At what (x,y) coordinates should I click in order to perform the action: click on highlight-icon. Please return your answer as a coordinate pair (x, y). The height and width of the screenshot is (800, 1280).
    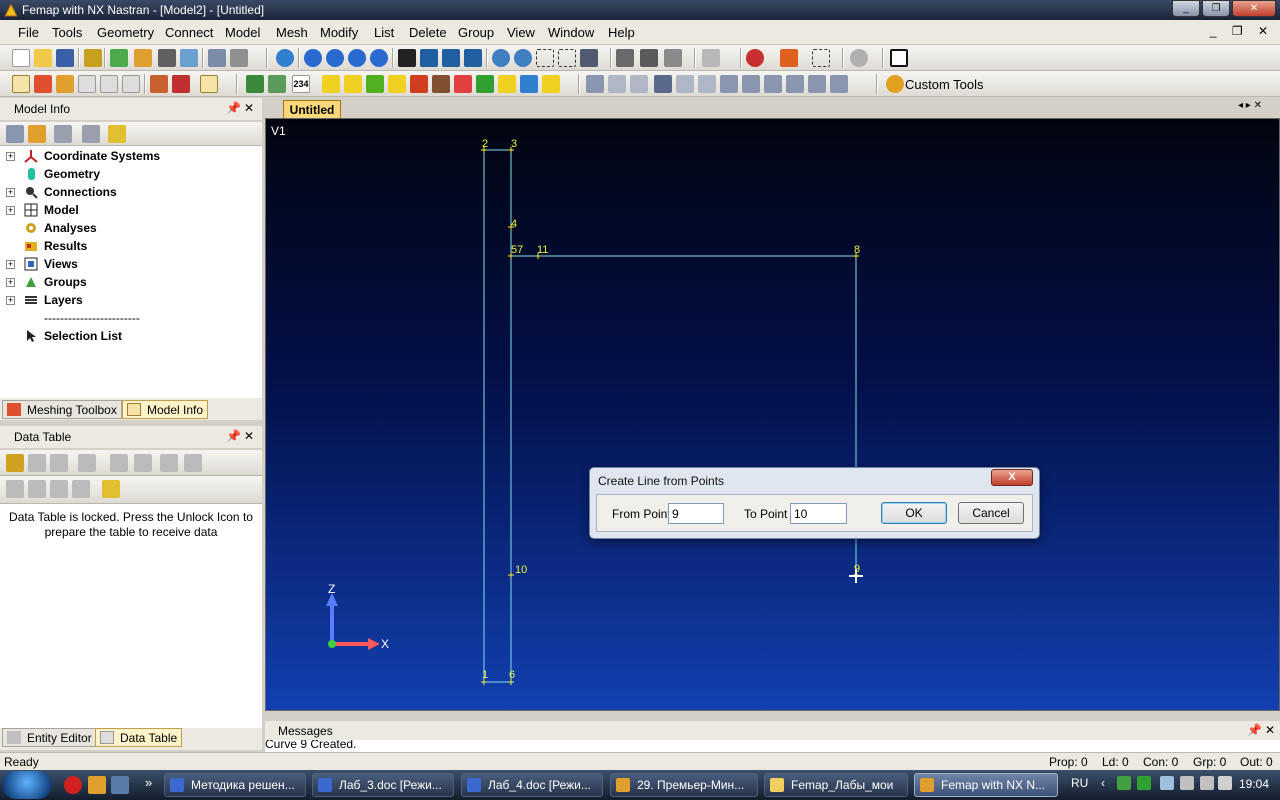
    Looking at the image, I should click on (117, 134).